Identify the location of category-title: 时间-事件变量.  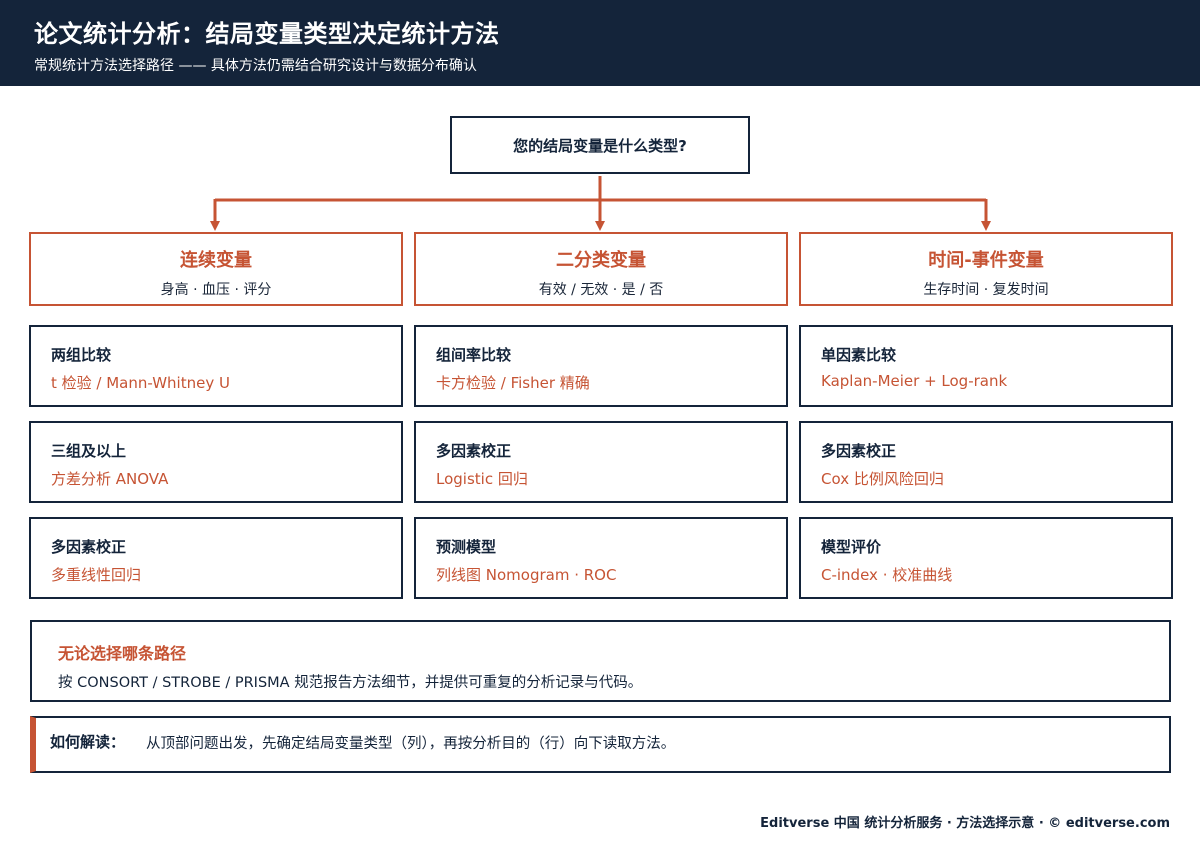
(986, 260).